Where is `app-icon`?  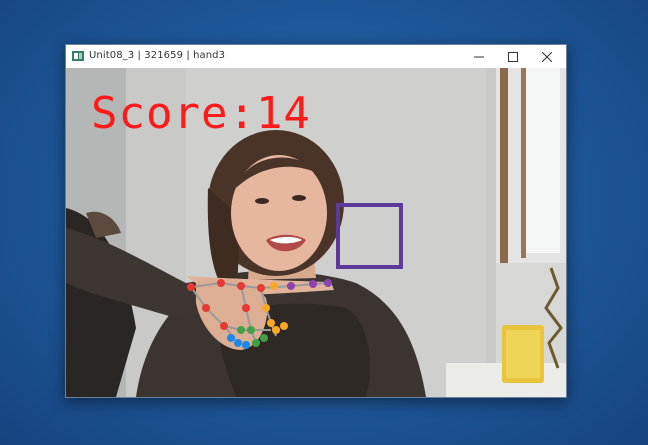
app-icon is located at coordinates (78, 56).